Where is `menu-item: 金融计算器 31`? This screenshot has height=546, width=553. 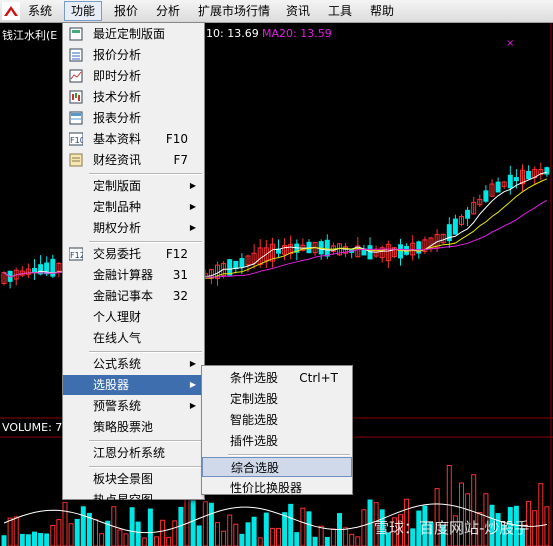 menu-item: 金融计算器 31 is located at coordinates (133, 275).